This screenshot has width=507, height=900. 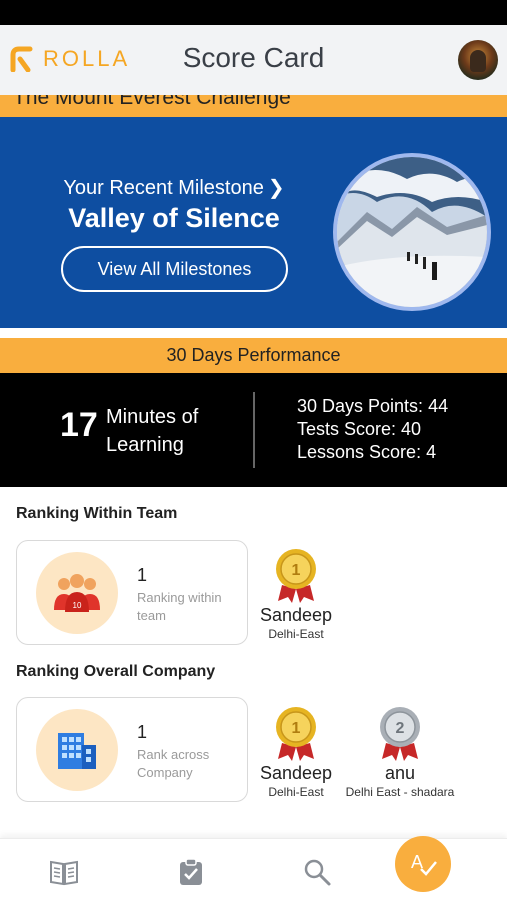 I want to click on bottom-nav: A, so click(x=253, y=868).